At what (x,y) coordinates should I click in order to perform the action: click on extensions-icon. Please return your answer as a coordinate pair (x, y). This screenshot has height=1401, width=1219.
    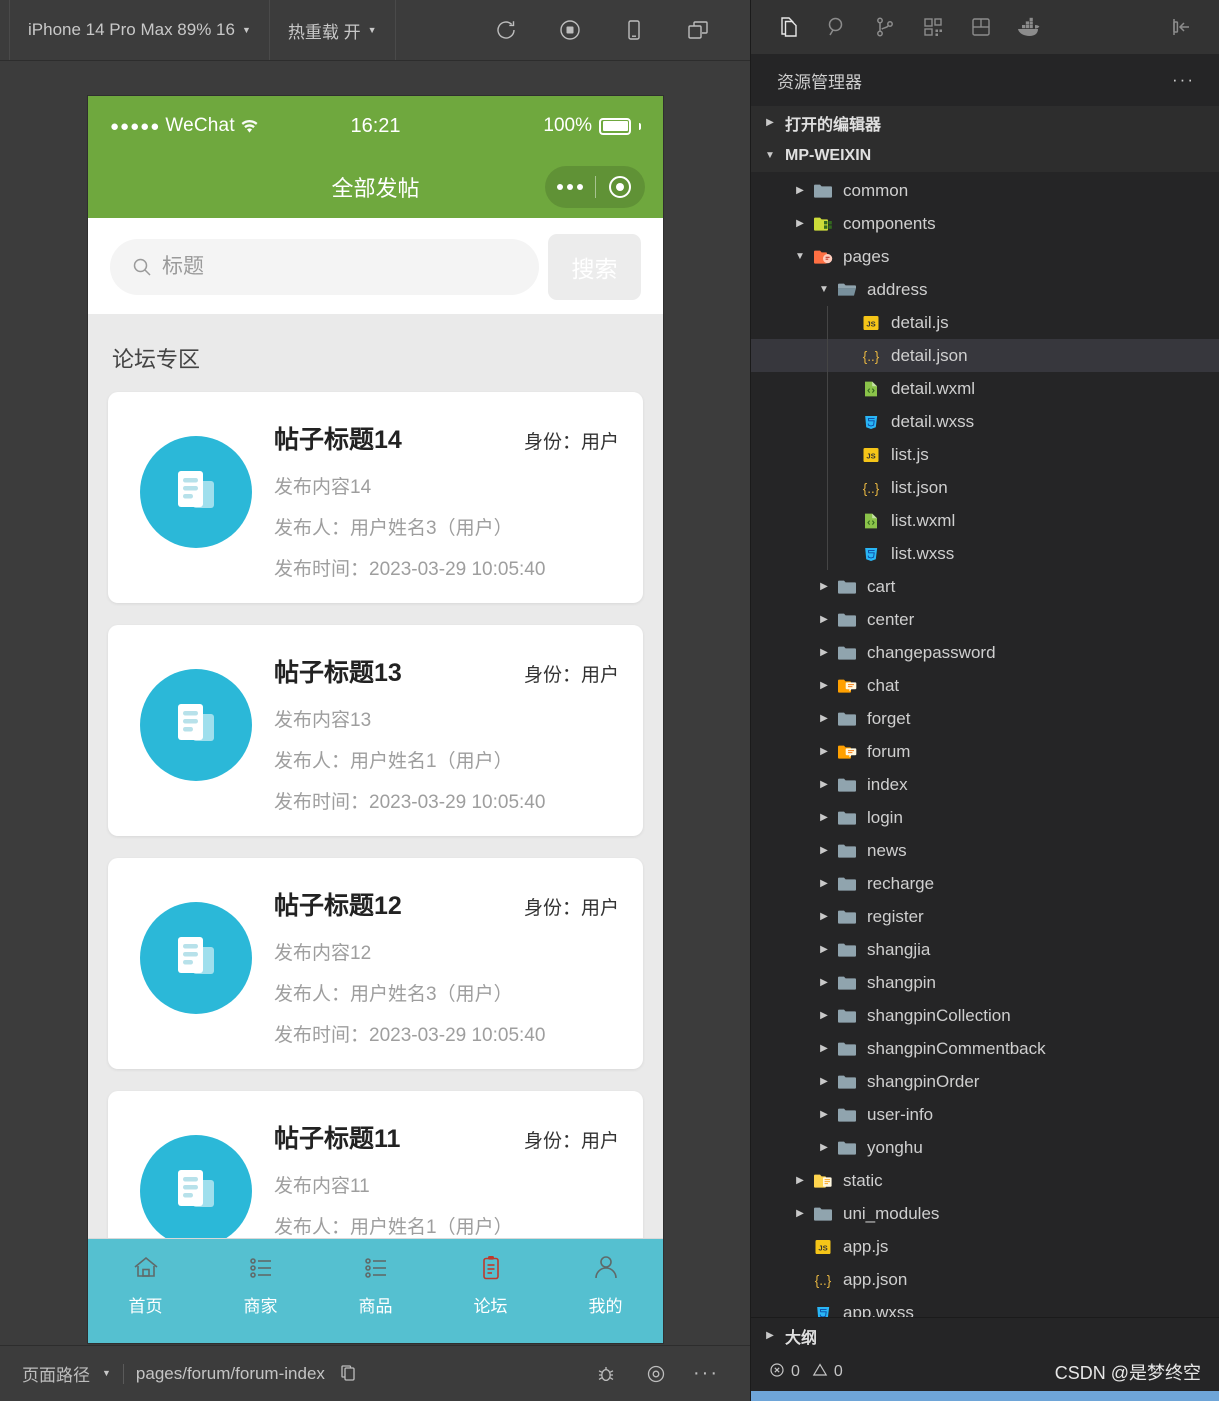
    Looking at the image, I should click on (933, 27).